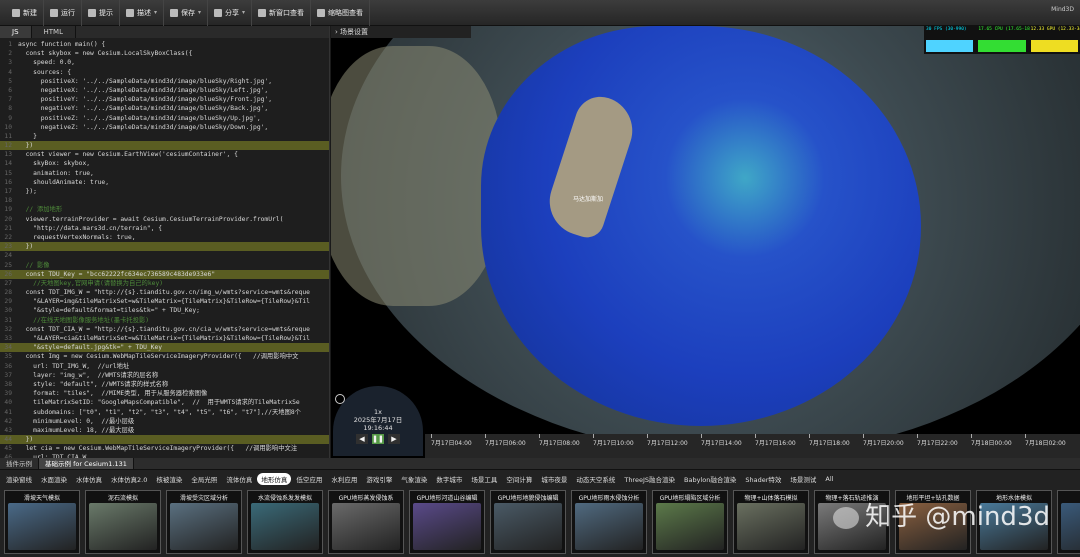  What do you see at coordinates (25, 13) in the screenshot?
I see `toolbar-button-0: 新建` at bounding box center [25, 13].